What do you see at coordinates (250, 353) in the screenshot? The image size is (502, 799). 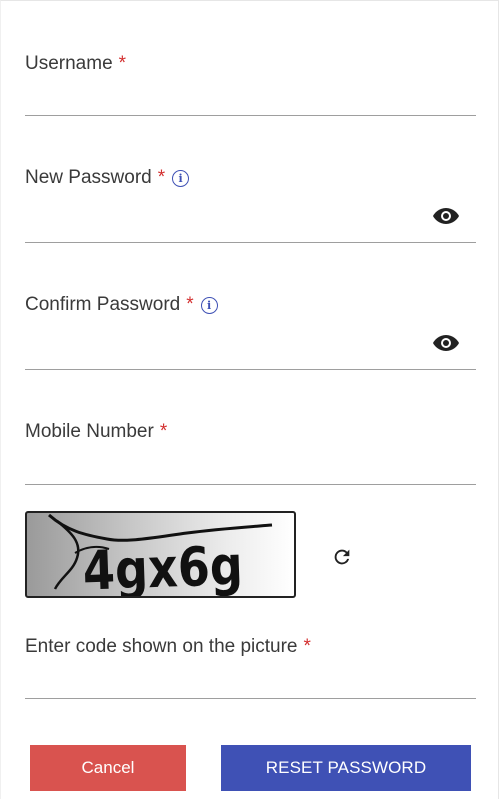 I see `confirm-password-field` at bounding box center [250, 353].